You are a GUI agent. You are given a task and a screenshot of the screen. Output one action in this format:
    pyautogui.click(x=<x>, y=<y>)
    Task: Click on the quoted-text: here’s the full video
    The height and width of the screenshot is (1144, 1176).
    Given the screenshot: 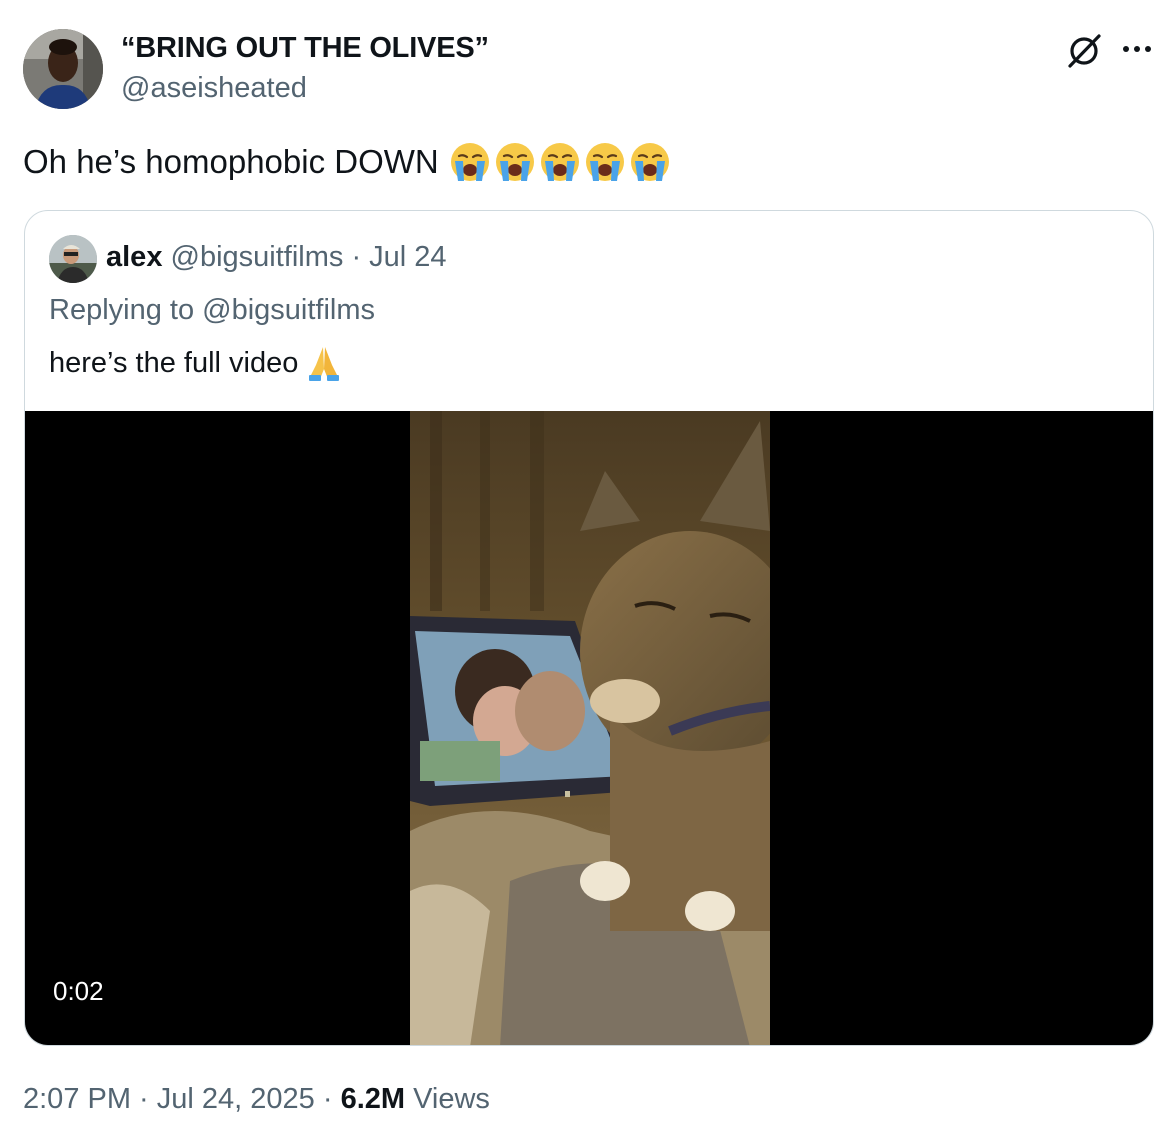 What is the action you would take?
    pyautogui.click(x=196, y=363)
    